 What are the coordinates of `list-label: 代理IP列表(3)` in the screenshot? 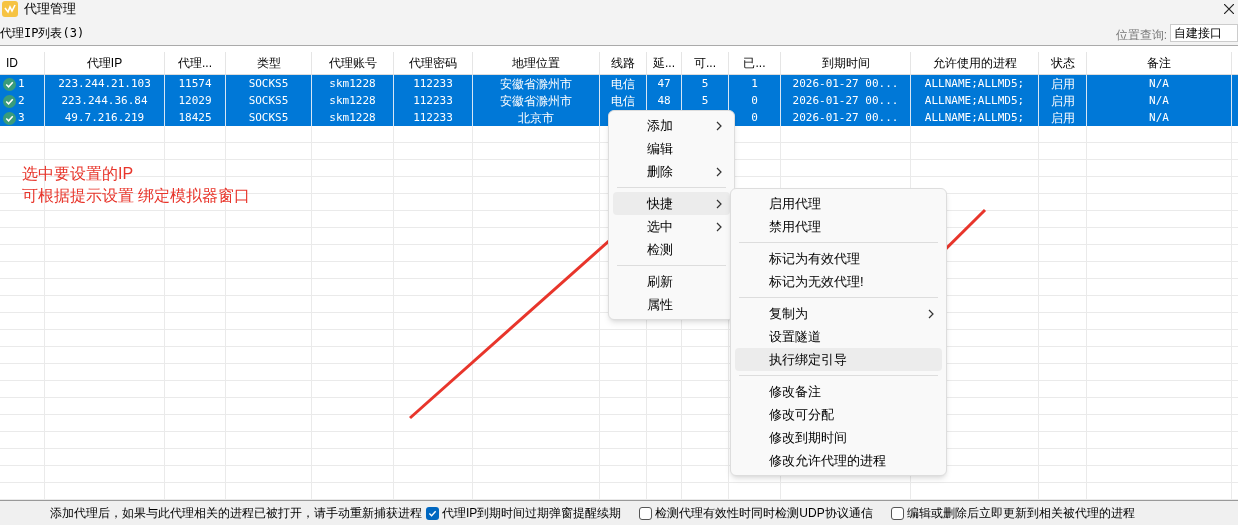 It's located at (42, 33).